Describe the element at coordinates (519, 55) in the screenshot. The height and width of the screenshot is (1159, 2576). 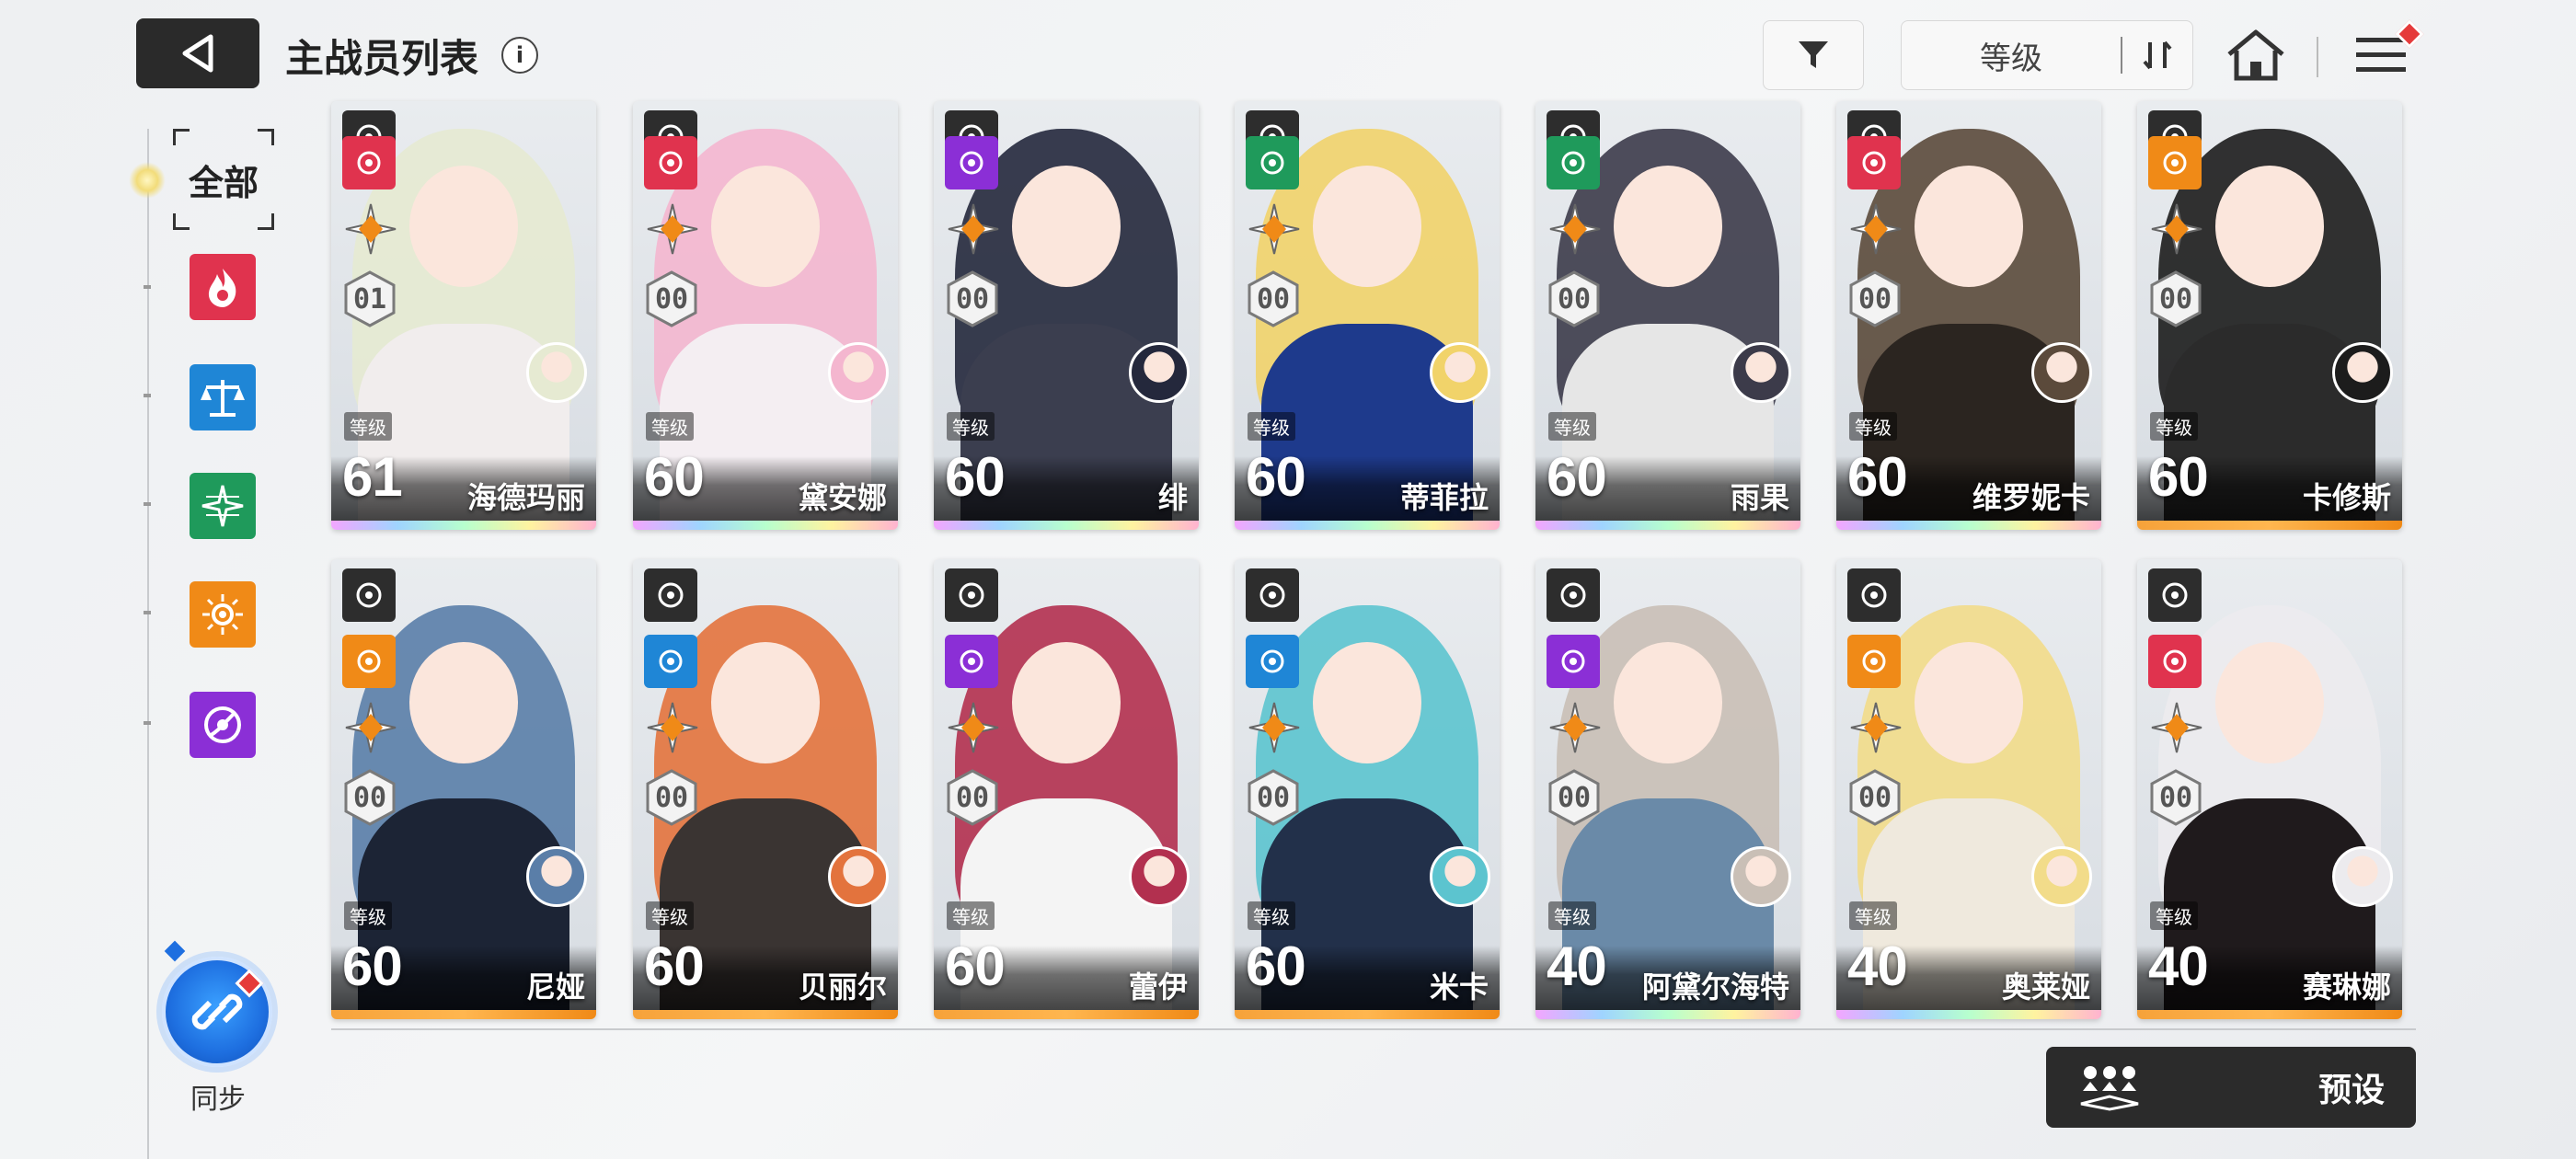
I see `info-icon: i` at that location.